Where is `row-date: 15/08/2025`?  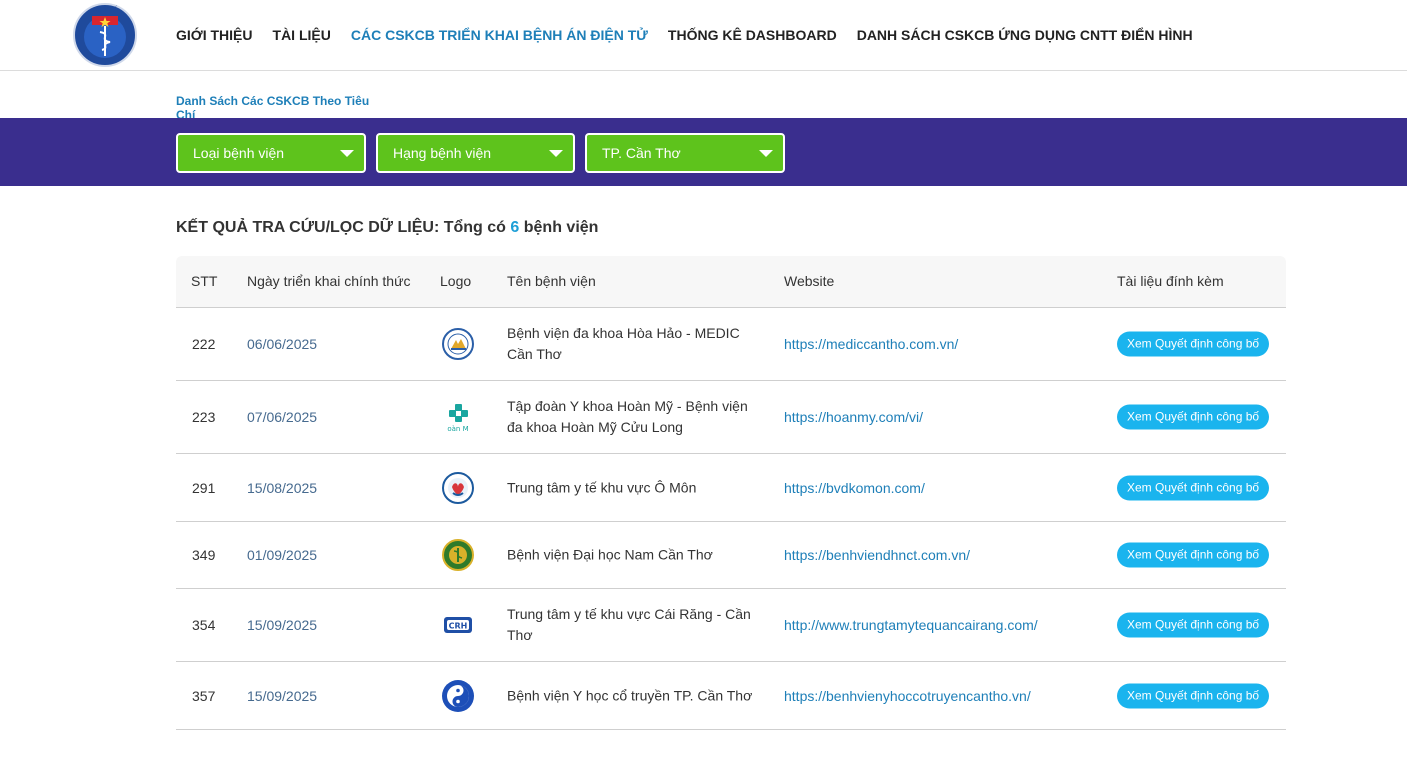
row-date: 15/08/2025 is located at coordinates (282, 487).